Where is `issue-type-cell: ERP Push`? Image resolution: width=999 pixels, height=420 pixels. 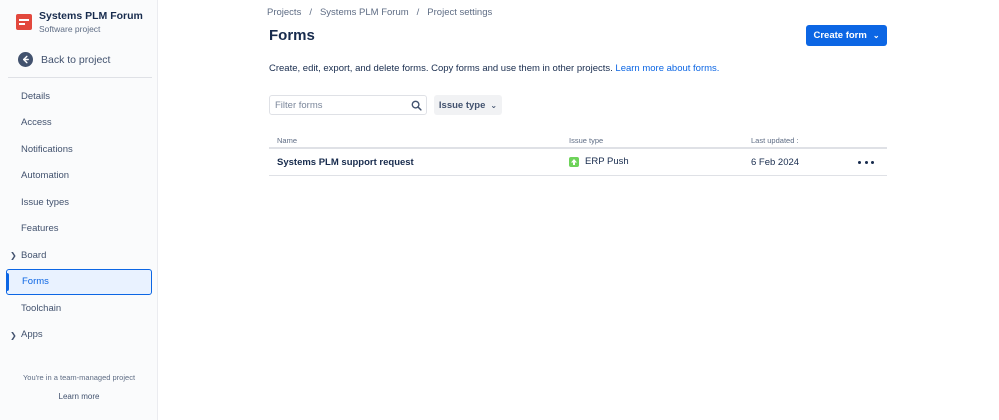 issue-type-cell: ERP Push is located at coordinates (599, 161).